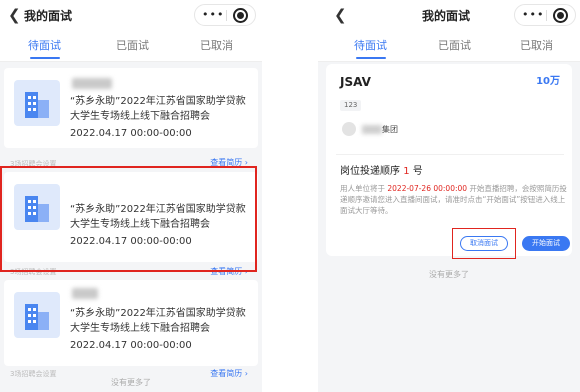 This screenshot has width=580, height=392. Describe the element at coordinates (450, 154) in the screenshot. I see `divider` at that location.